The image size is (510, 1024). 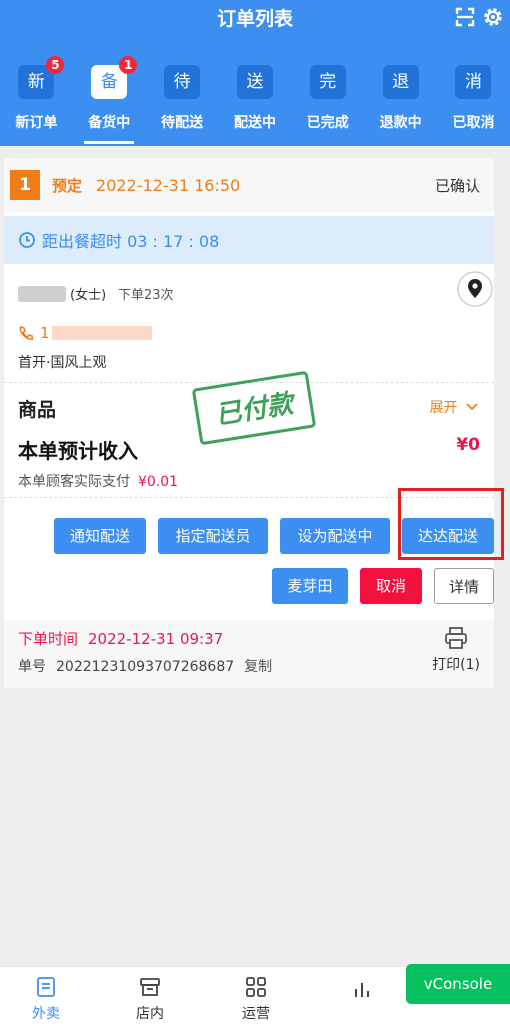 I want to click on nav-label: 运营, so click(x=256, y=1014).